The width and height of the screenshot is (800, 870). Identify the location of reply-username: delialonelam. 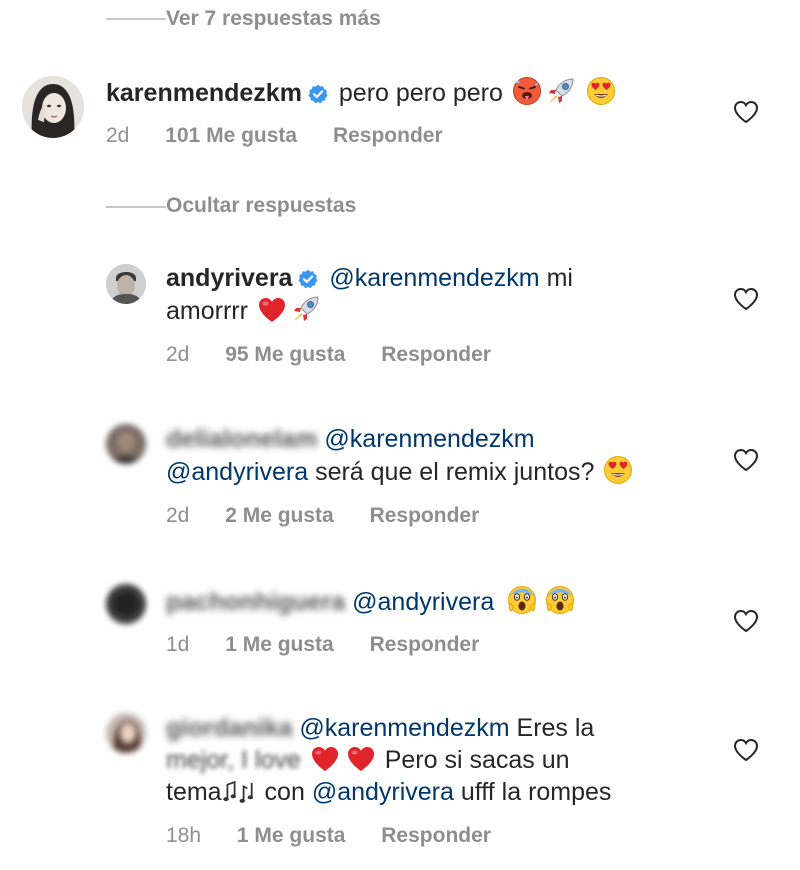
(241, 439).